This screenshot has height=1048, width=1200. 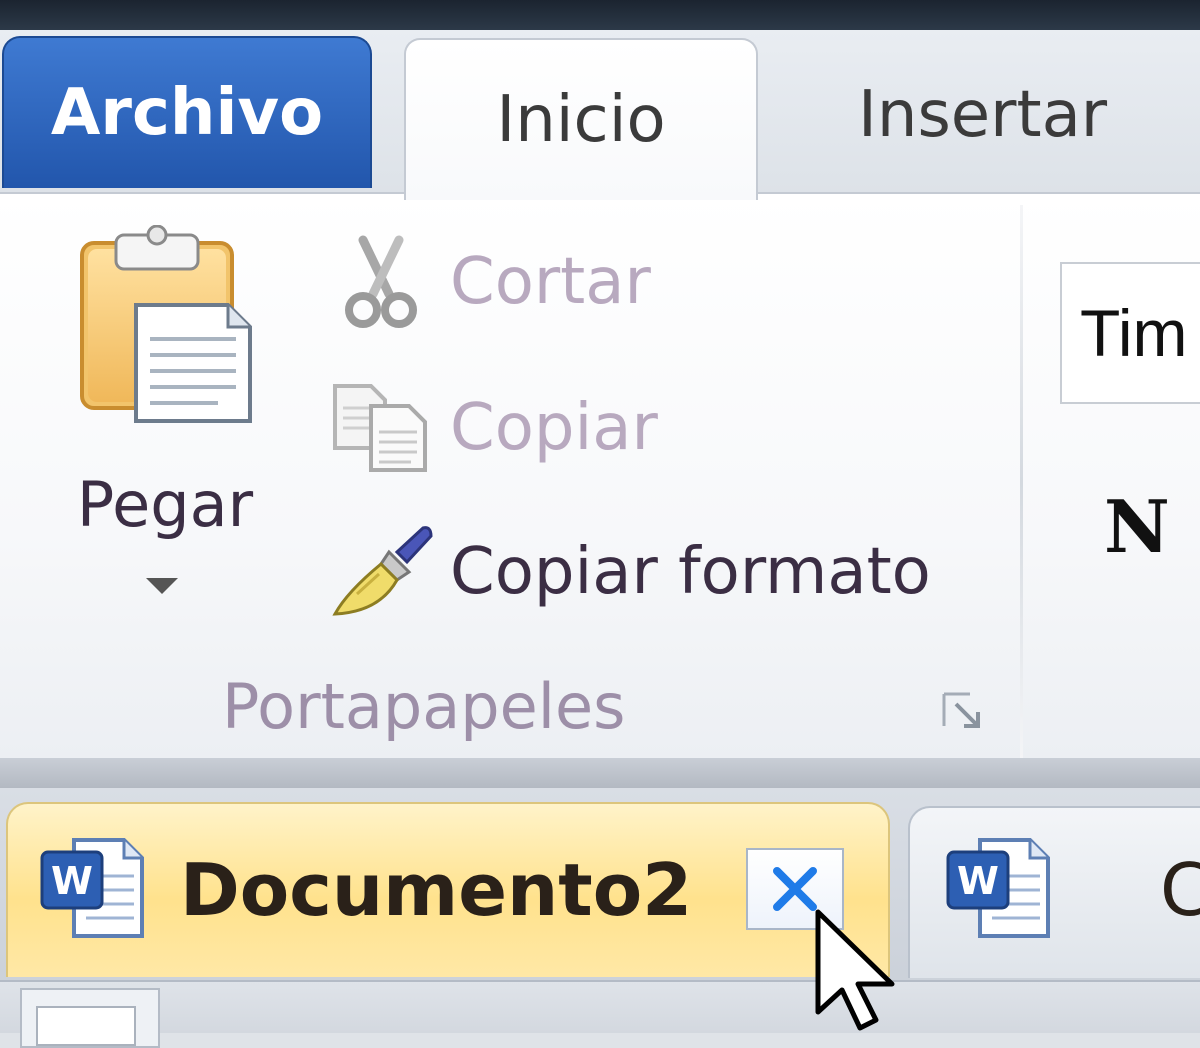 I want to click on window-title-bar, so click(x=600, y=15).